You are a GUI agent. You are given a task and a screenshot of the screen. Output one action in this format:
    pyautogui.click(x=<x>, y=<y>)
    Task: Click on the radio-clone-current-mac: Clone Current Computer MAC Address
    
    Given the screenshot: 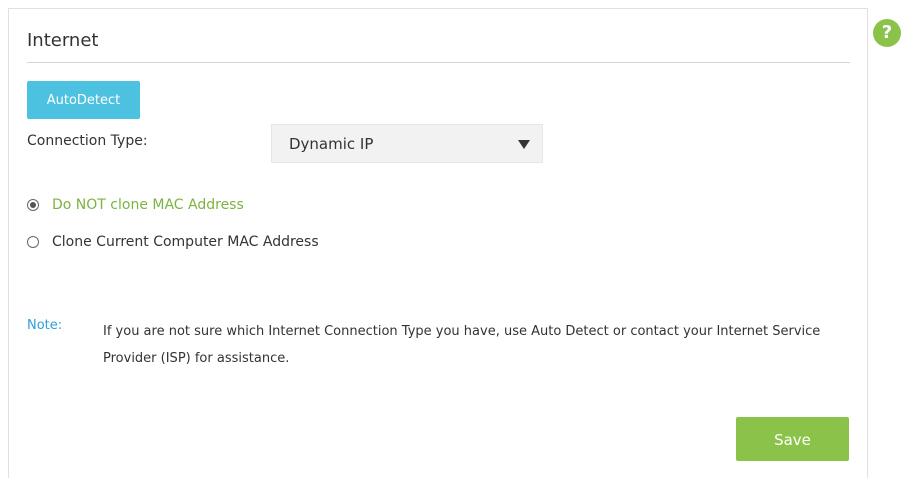 What is the action you would take?
    pyautogui.click(x=173, y=242)
    